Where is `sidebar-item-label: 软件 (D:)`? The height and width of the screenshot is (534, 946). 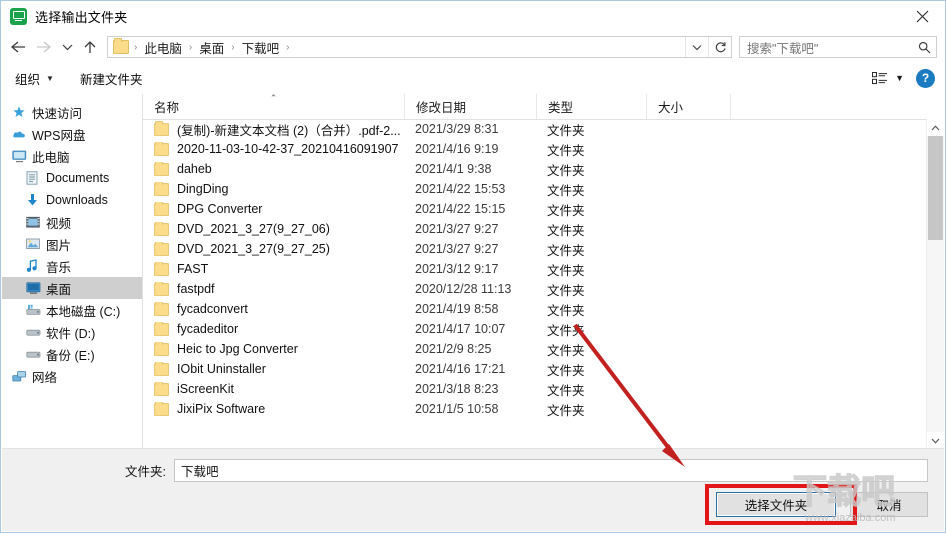
sidebar-item-label: 软件 (D:) is located at coordinates (71, 333).